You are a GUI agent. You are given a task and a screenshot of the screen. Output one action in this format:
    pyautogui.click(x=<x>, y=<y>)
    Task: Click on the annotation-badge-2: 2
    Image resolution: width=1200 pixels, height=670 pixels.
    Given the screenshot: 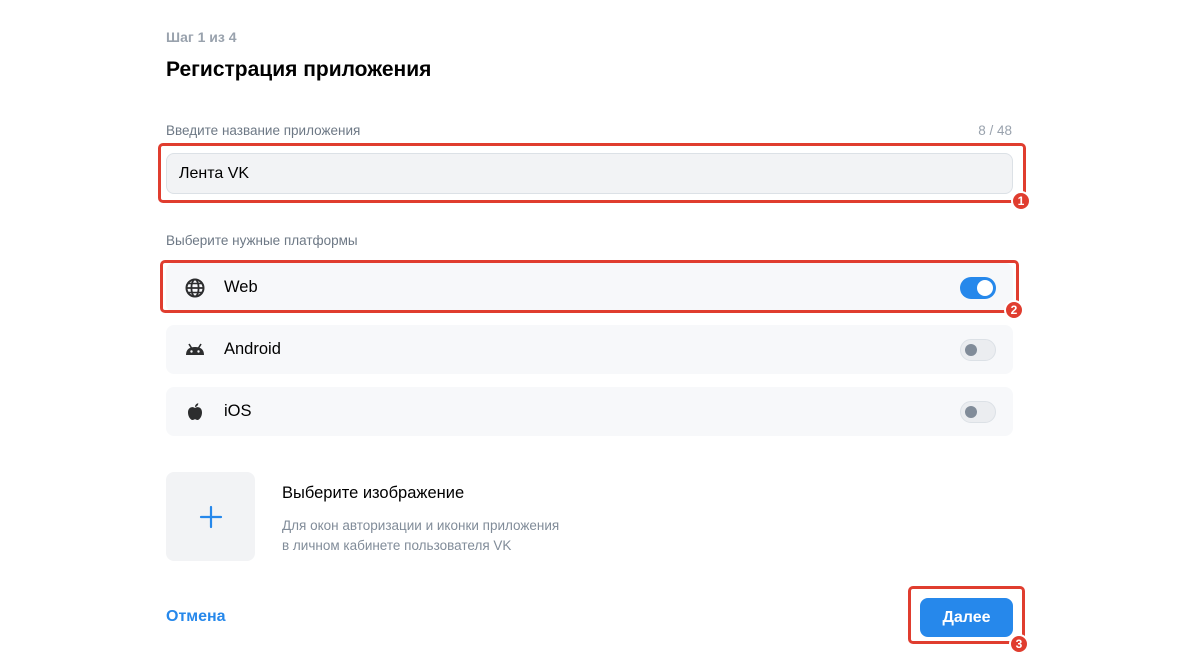 What is the action you would take?
    pyautogui.click(x=1014, y=310)
    